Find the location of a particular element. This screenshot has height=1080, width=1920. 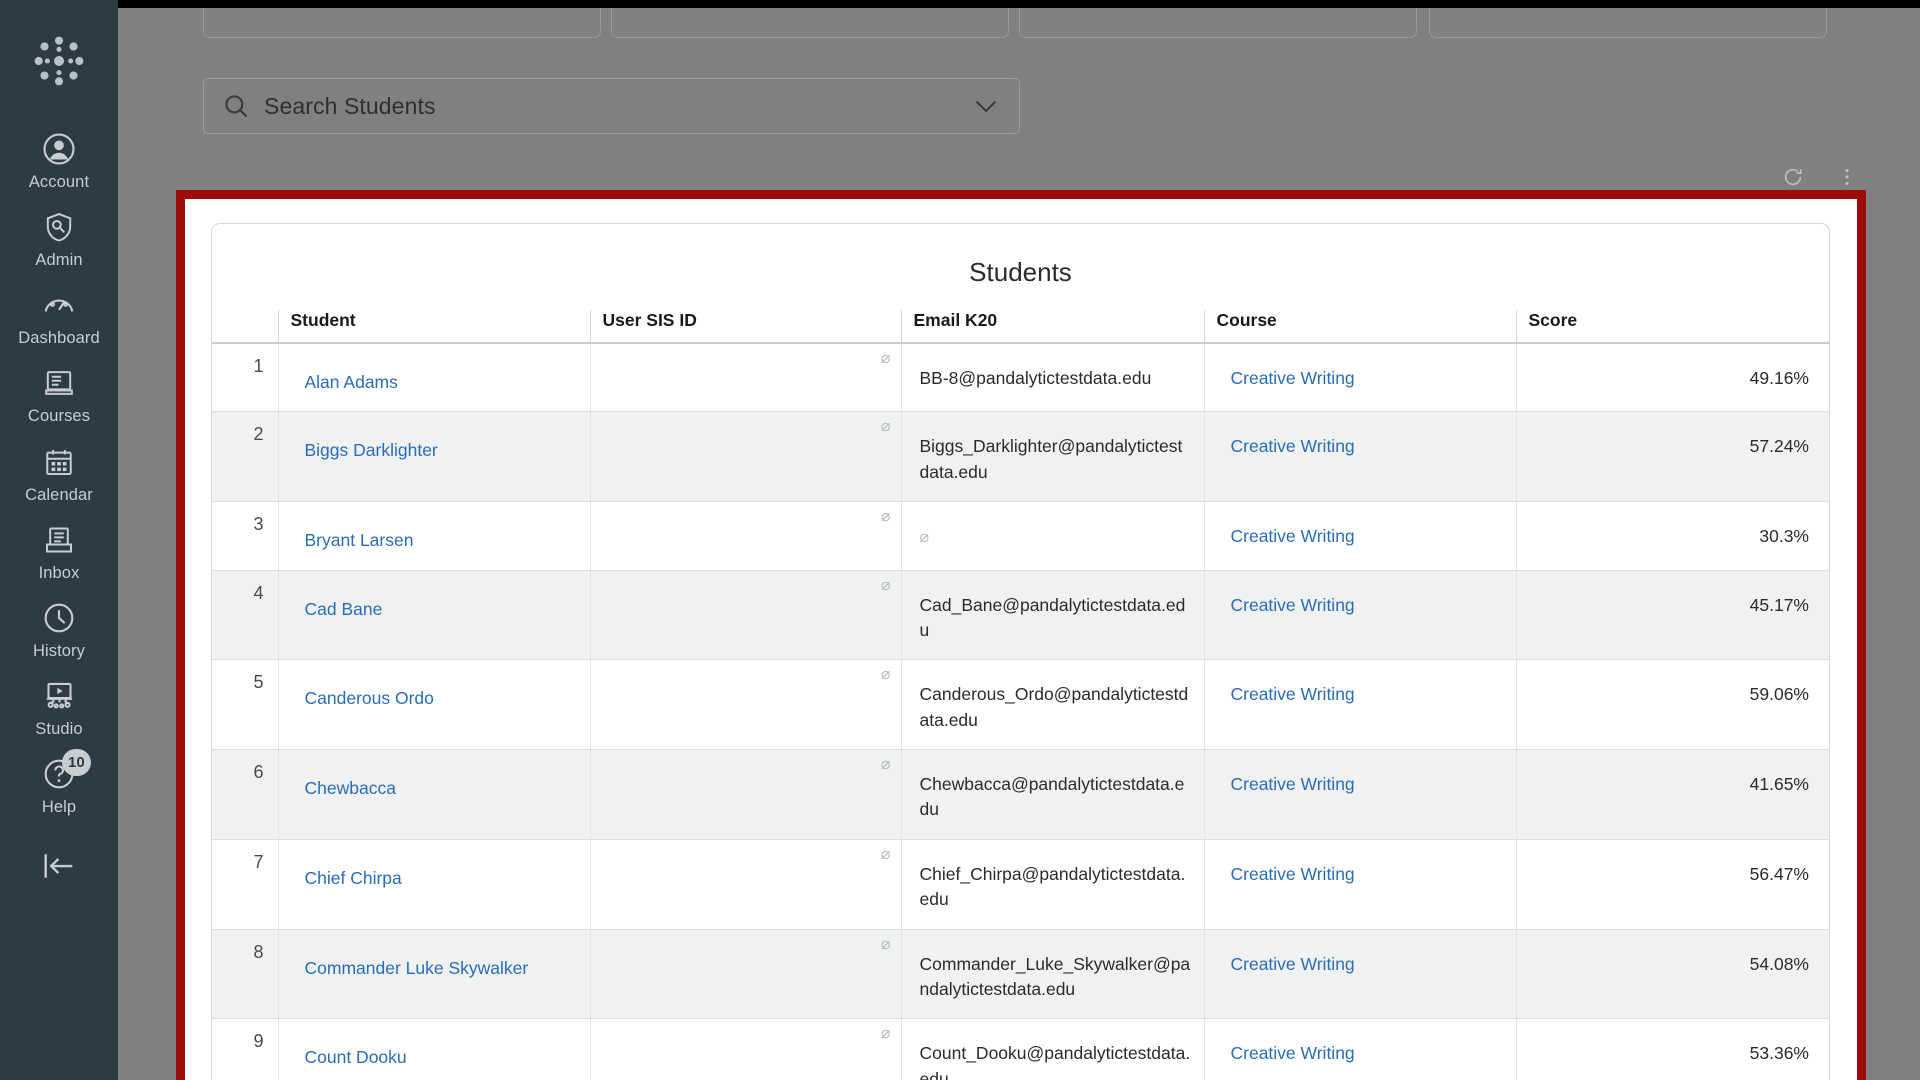

col-user-sis-id: User SIS ID is located at coordinates (745, 327).